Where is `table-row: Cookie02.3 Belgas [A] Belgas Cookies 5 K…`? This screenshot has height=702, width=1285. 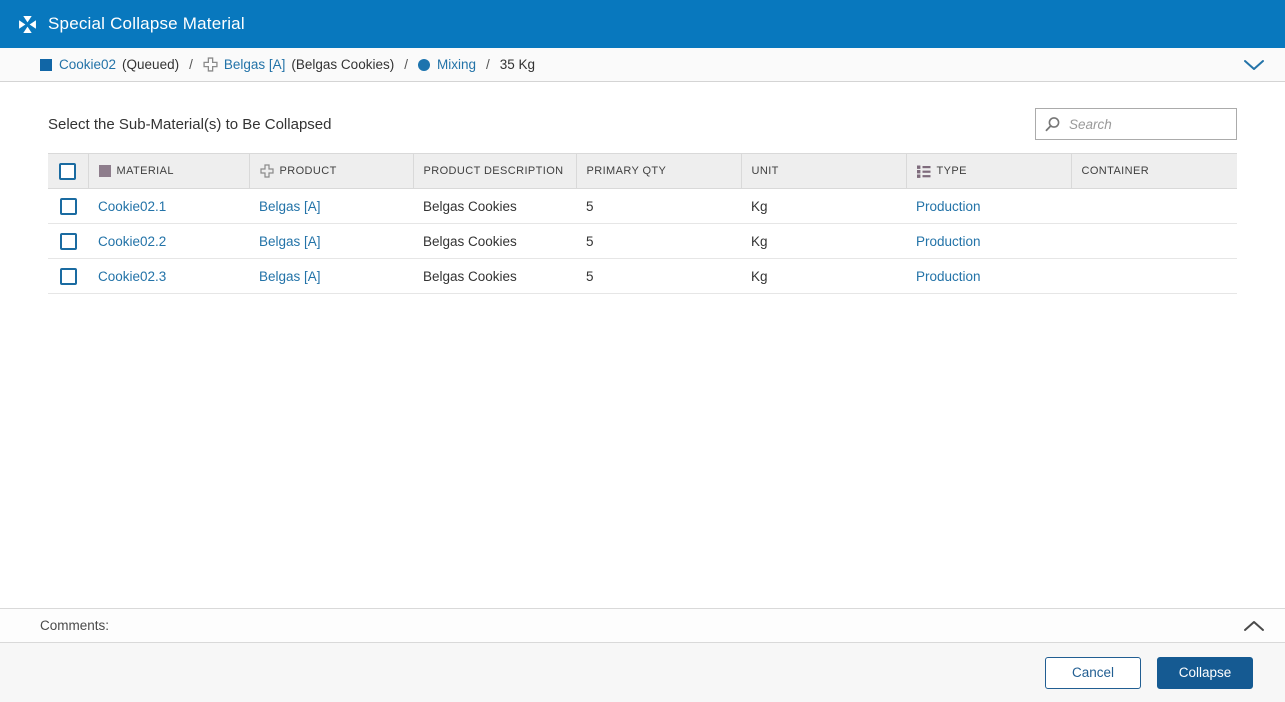
table-row: Cookie02.3 Belgas [A] Belgas Cookies 5 K… is located at coordinates (642, 276).